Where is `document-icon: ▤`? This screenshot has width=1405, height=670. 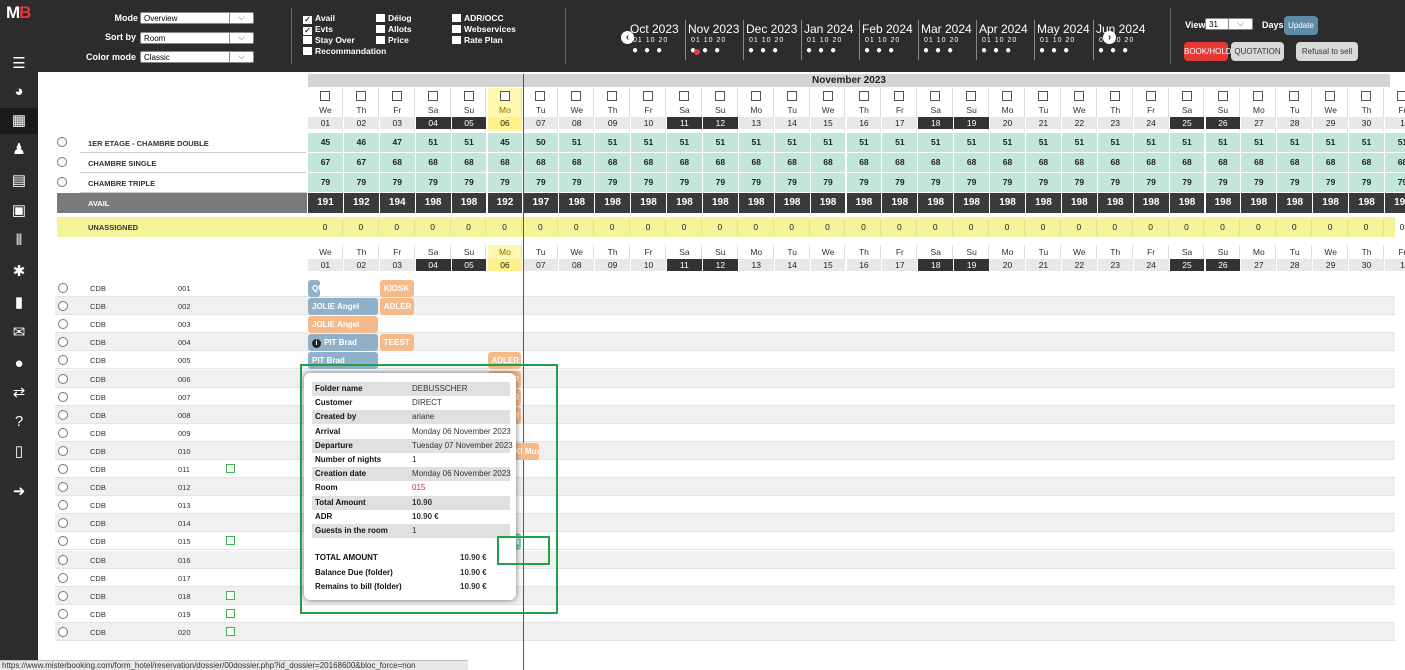
document-icon: ▤ is located at coordinates (19, 181).